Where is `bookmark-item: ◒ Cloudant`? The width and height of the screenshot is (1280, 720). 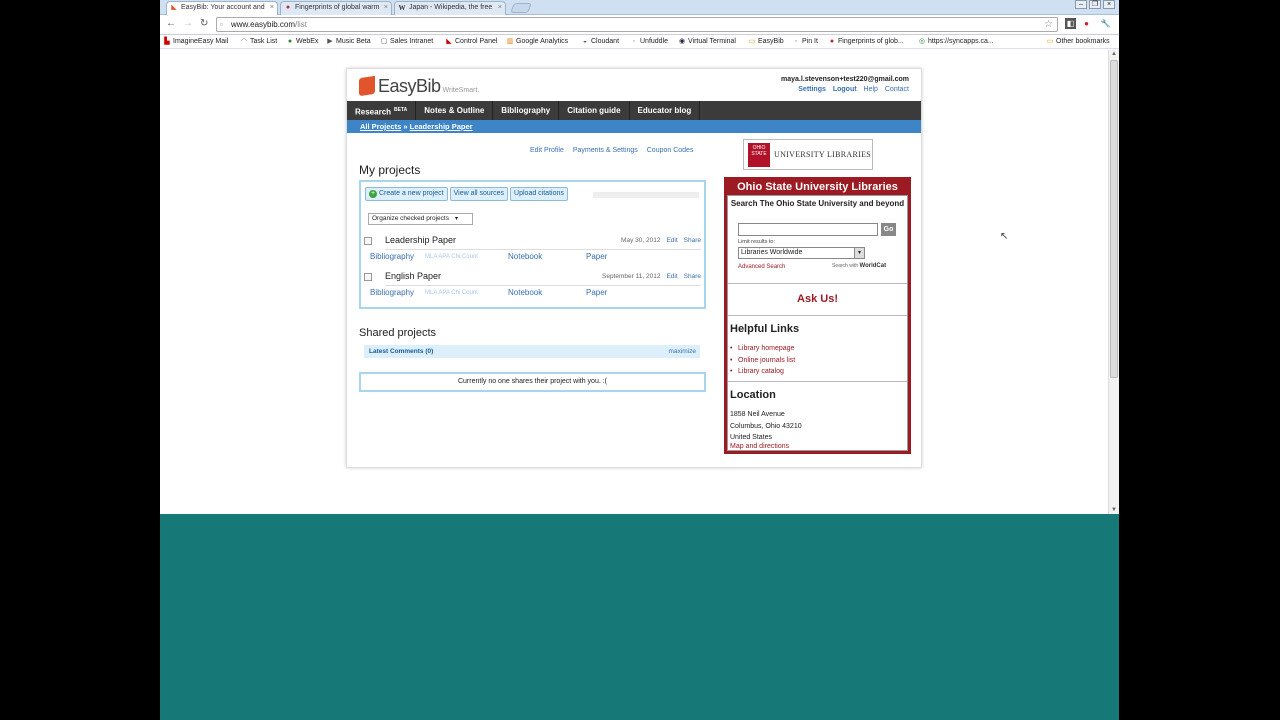
bookmark-item: ◒ Cloudant is located at coordinates (600, 42).